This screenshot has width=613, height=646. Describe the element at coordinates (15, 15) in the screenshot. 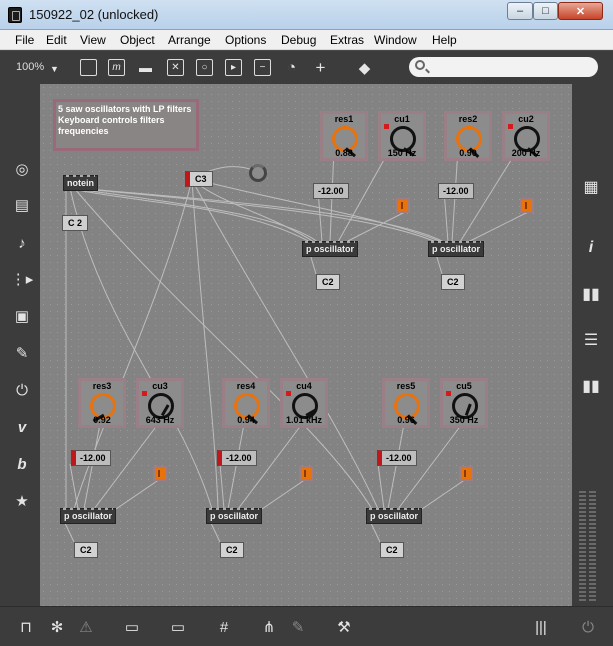

I see `max-app-icon` at that location.